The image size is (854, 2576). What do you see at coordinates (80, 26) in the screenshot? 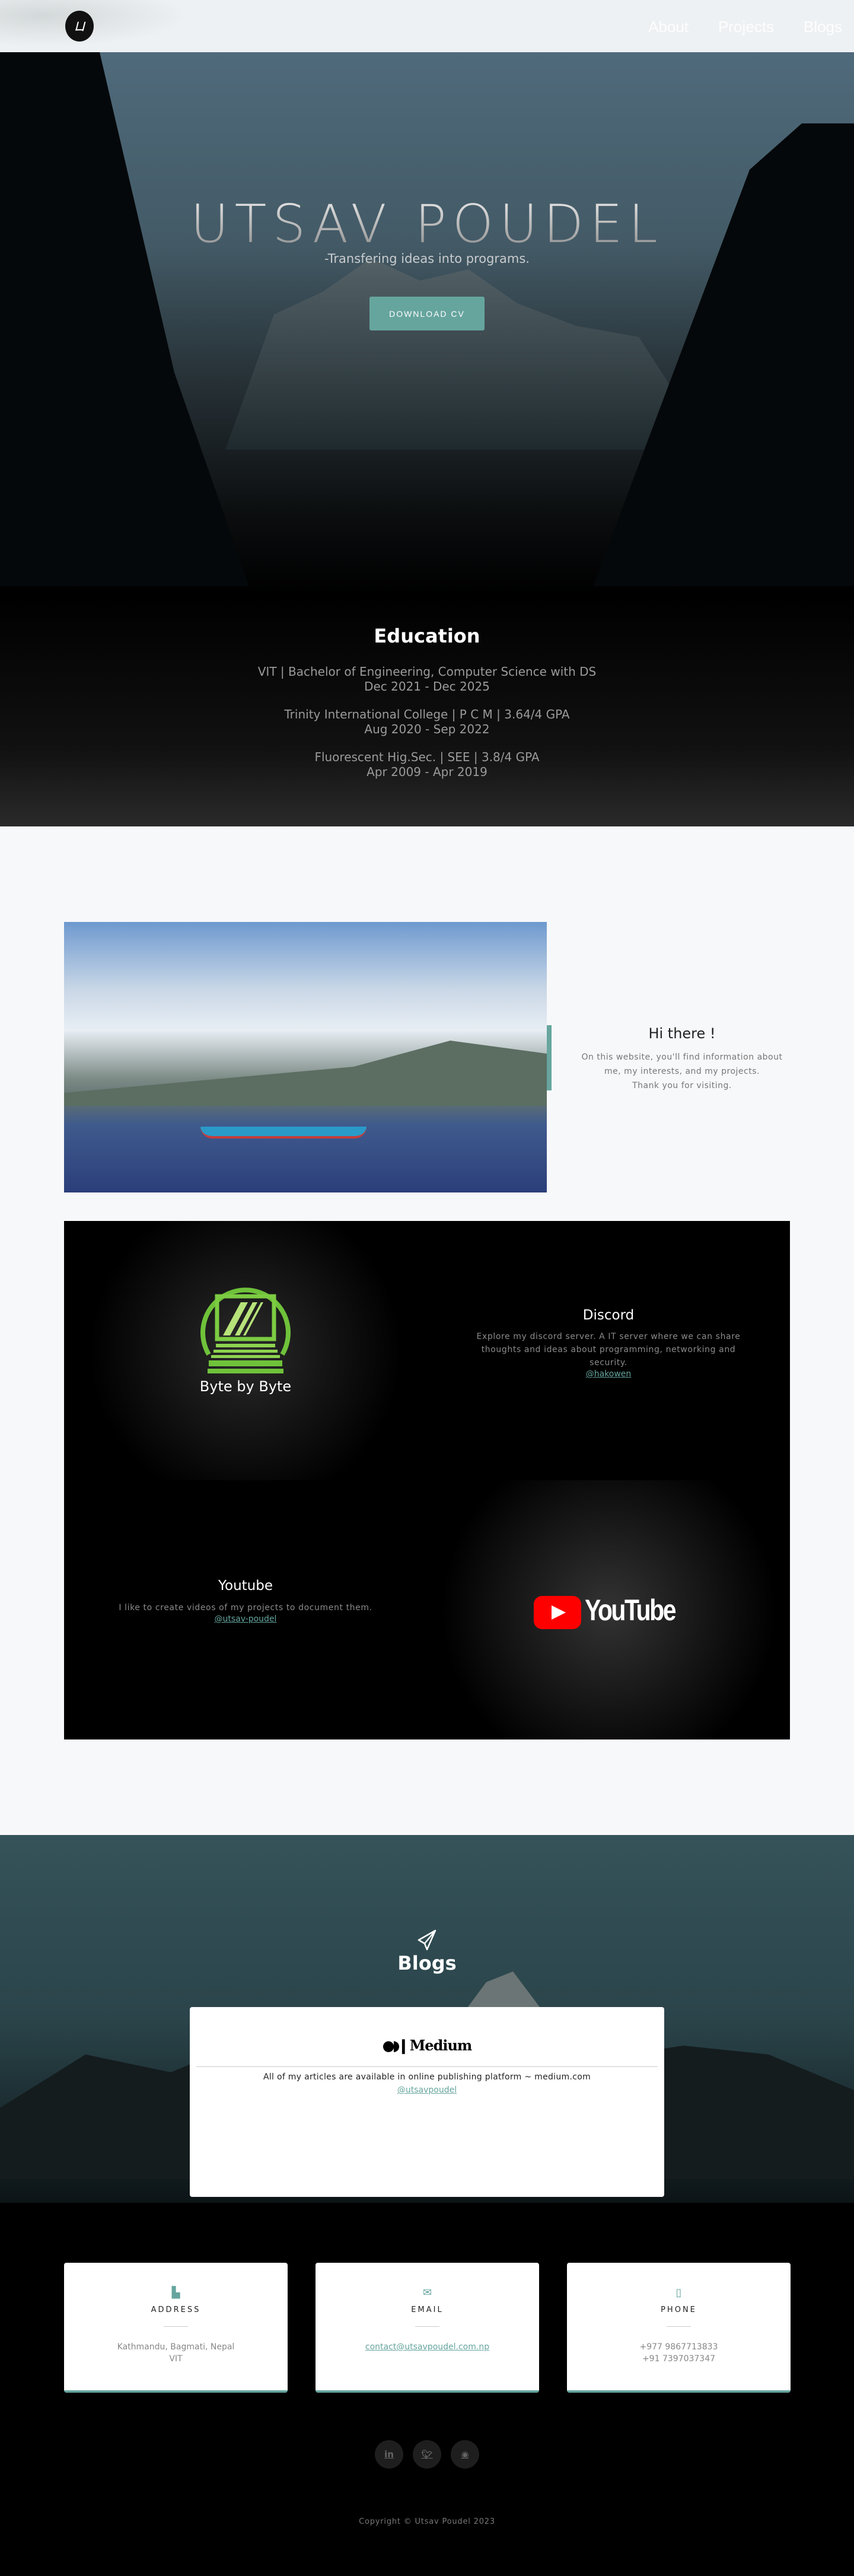
I see `site-logo: ㄩ` at bounding box center [80, 26].